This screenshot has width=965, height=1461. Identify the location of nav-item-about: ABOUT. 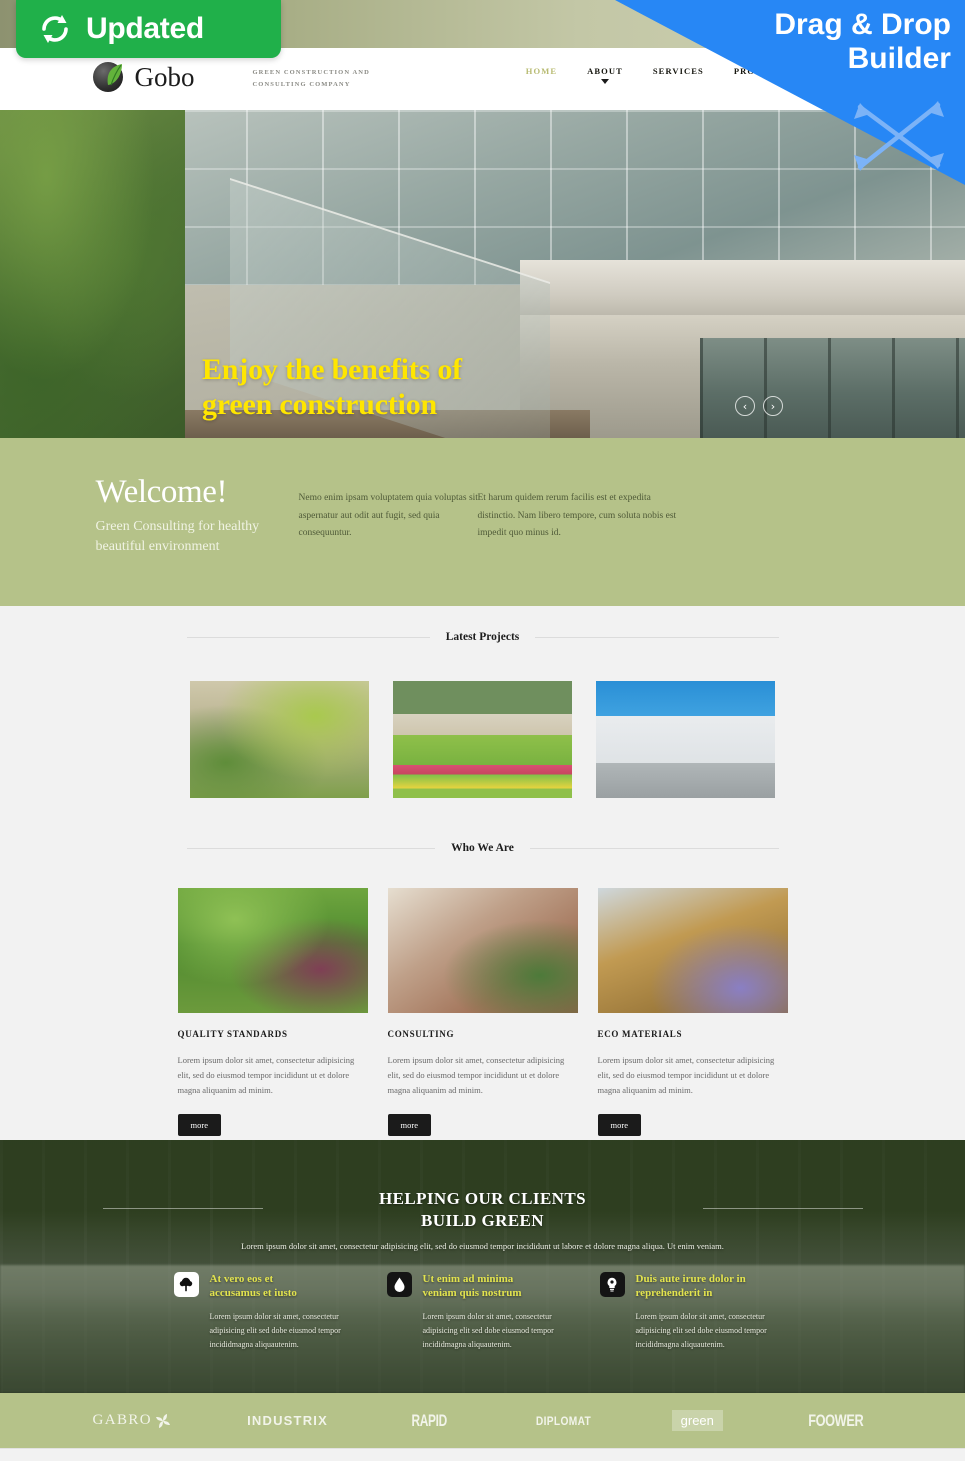
(605, 75).